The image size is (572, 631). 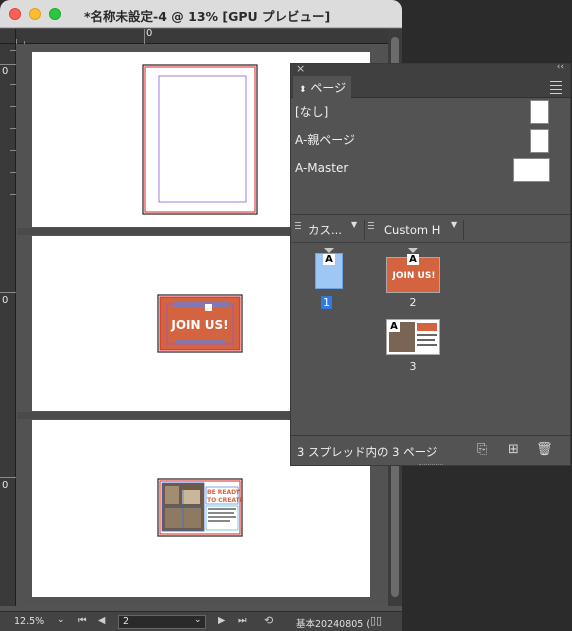 What do you see at coordinates (544, 449) in the screenshot?
I see `trash-icon: 🗑` at bounding box center [544, 449].